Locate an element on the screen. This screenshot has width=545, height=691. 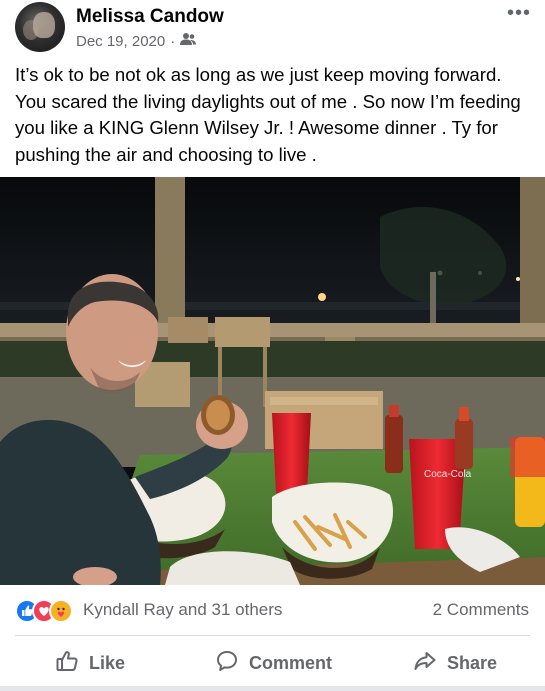
like-button: Like is located at coordinates (90, 663).